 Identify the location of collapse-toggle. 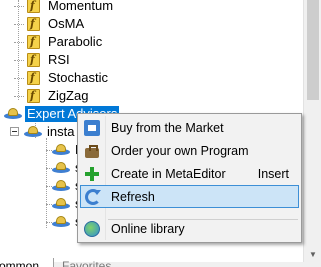
(14, 131).